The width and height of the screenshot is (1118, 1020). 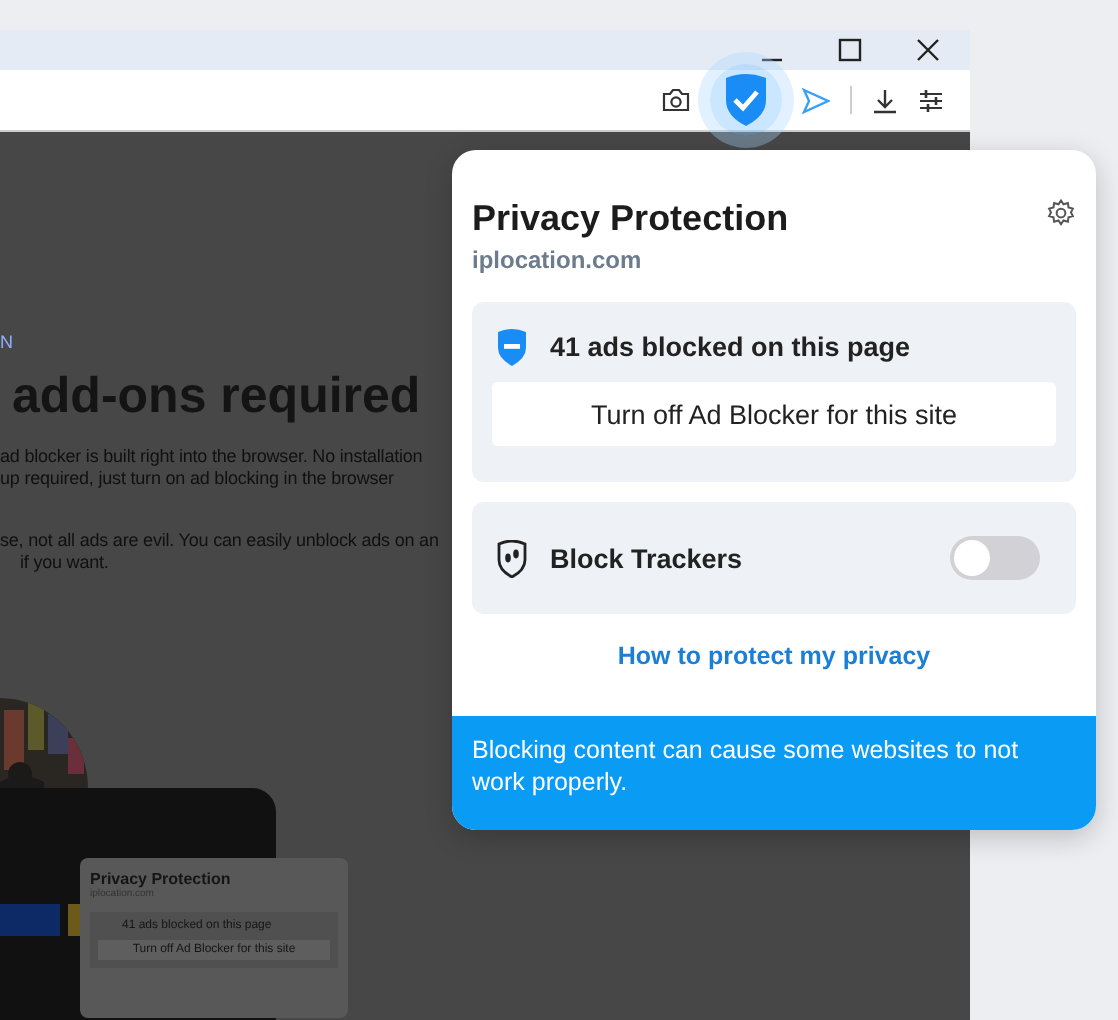 I want to click on download-icon, so click(x=885, y=100).